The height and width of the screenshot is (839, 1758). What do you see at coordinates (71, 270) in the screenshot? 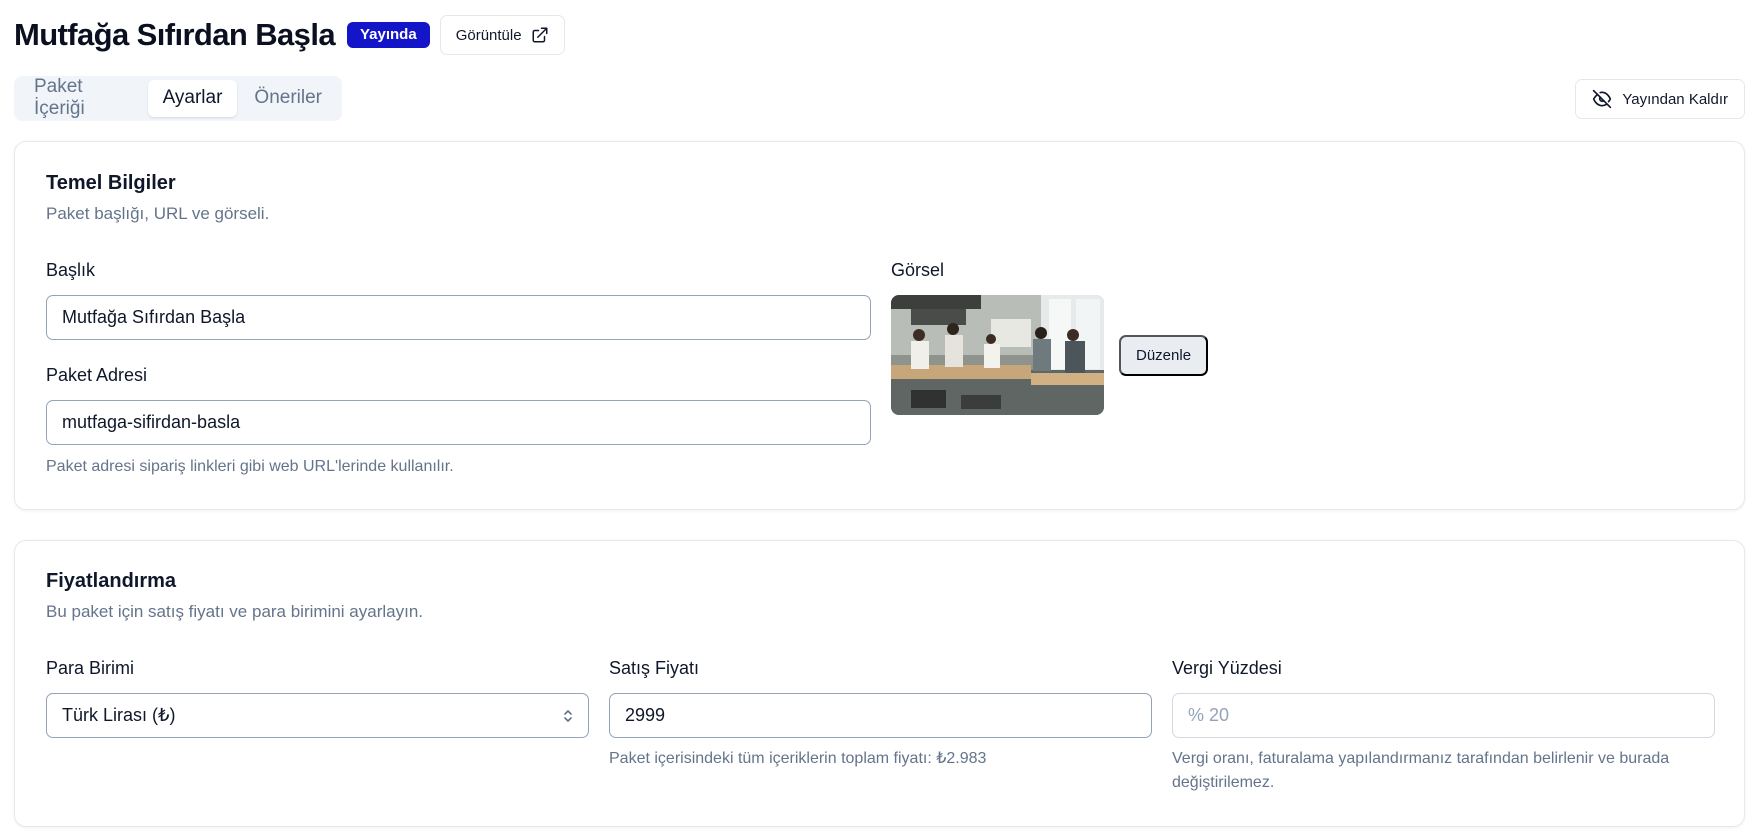
I see `title-label: Başlık` at bounding box center [71, 270].